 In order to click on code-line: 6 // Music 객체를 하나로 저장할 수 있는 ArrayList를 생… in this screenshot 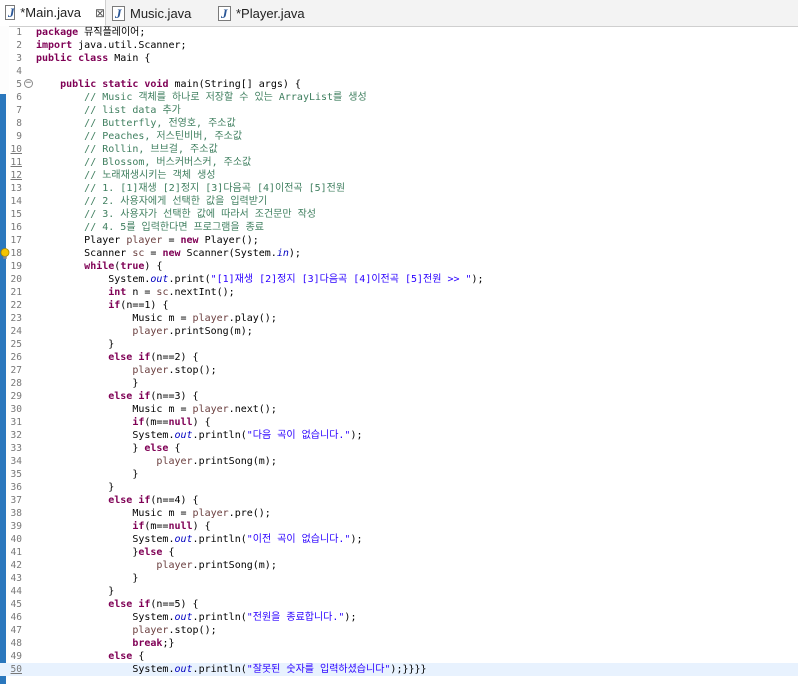, I will do `click(399, 97)`.